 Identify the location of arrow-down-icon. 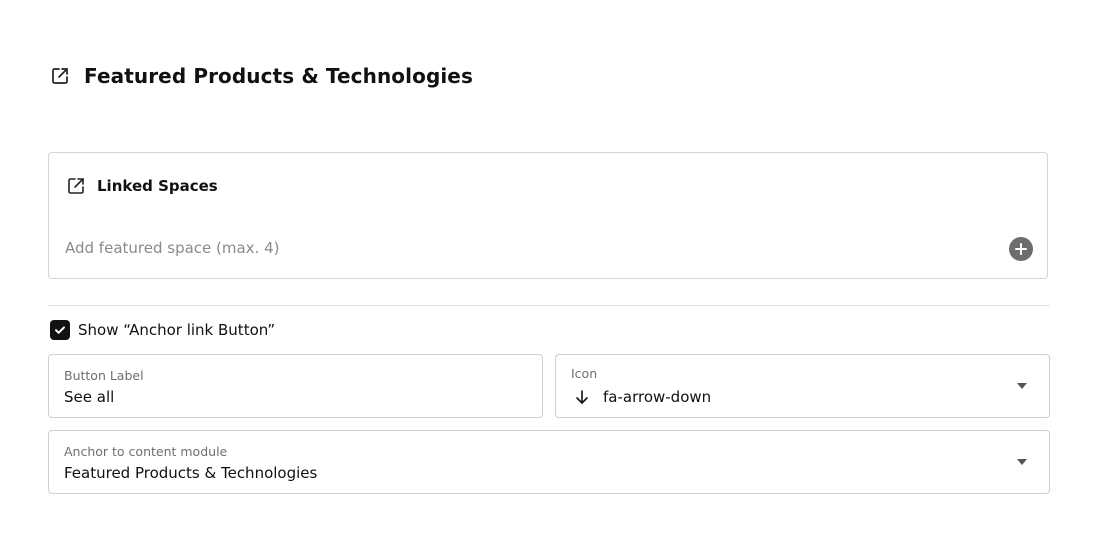
(582, 397).